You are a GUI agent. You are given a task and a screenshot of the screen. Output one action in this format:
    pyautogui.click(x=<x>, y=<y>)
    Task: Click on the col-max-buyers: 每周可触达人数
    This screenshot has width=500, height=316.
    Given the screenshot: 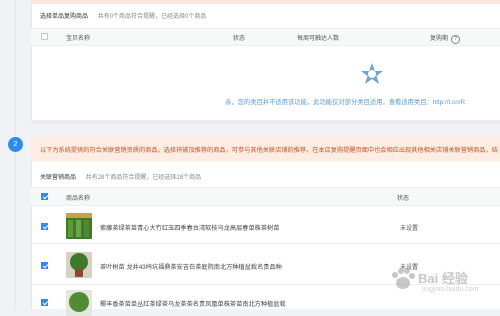 What is the action you would take?
    pyautogui.click(x=318, y=39)
    